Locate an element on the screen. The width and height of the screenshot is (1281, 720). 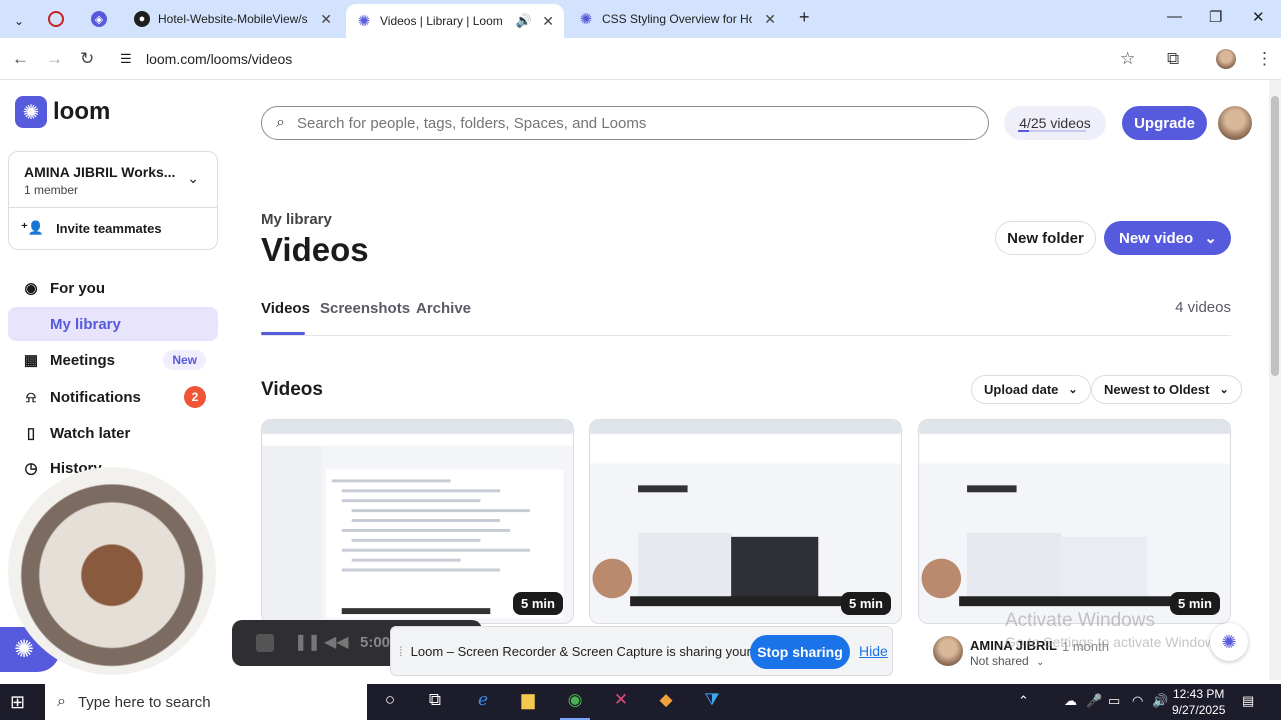
edge-icon: ℯ is located at coordinates (483, 702).